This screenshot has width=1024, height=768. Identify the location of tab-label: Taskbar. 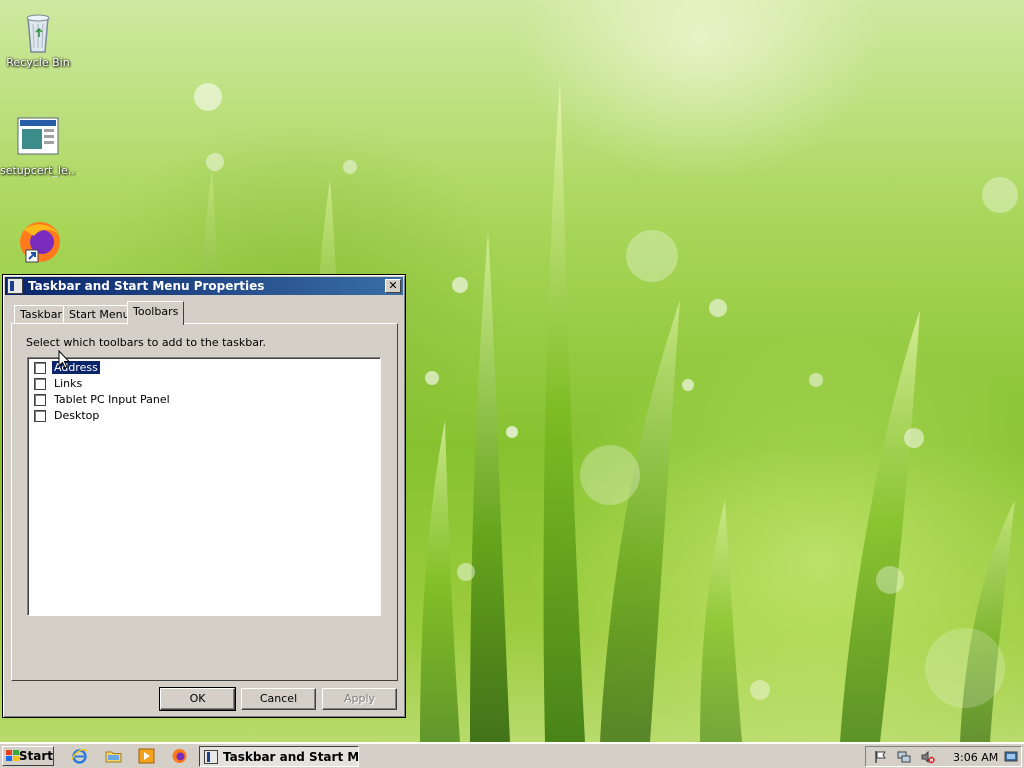
(41, 314).